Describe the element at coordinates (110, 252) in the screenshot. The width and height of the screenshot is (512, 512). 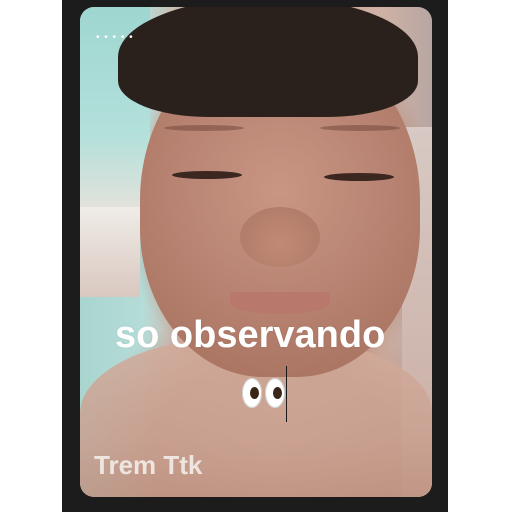
I see `background-object` at that location.